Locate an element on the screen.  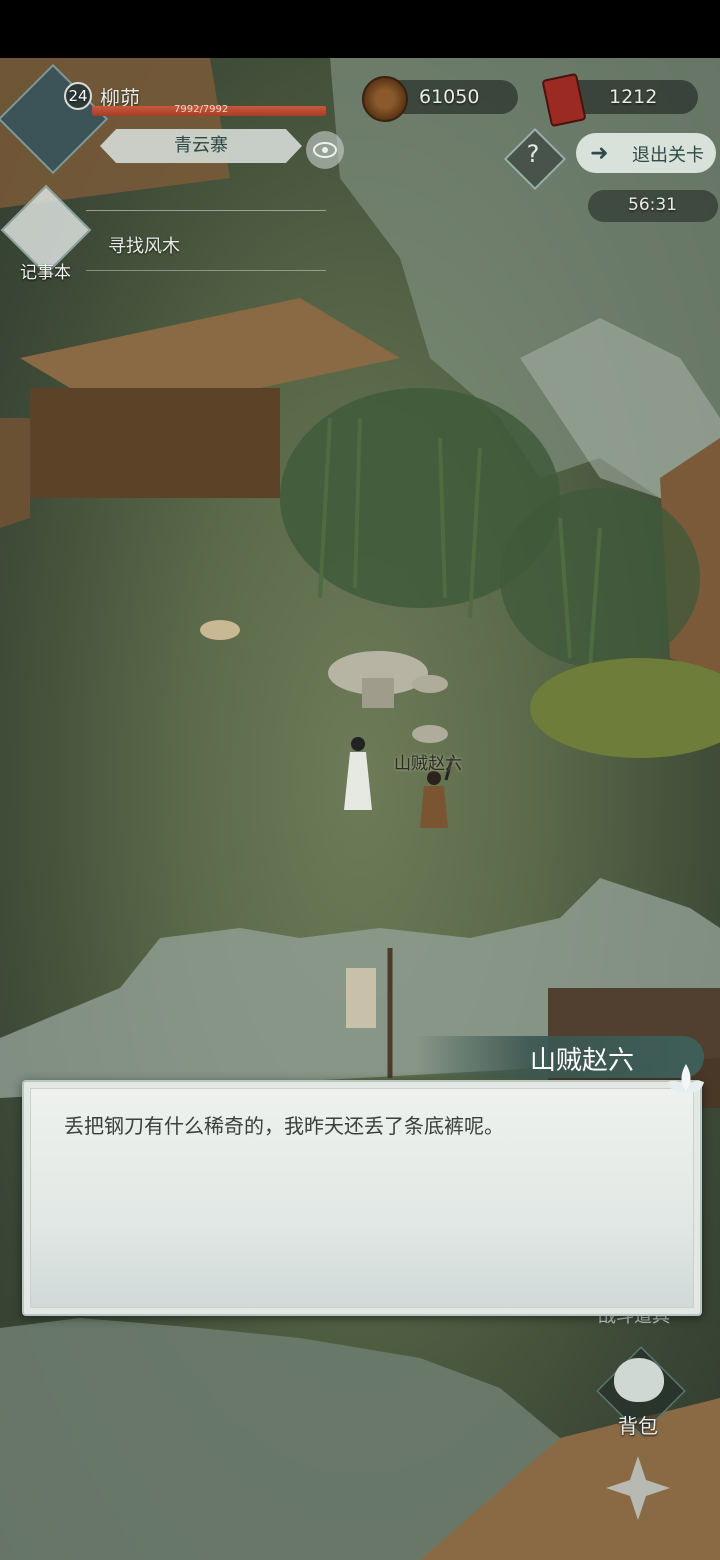
coin-icon is located at coordinates (385, 99).